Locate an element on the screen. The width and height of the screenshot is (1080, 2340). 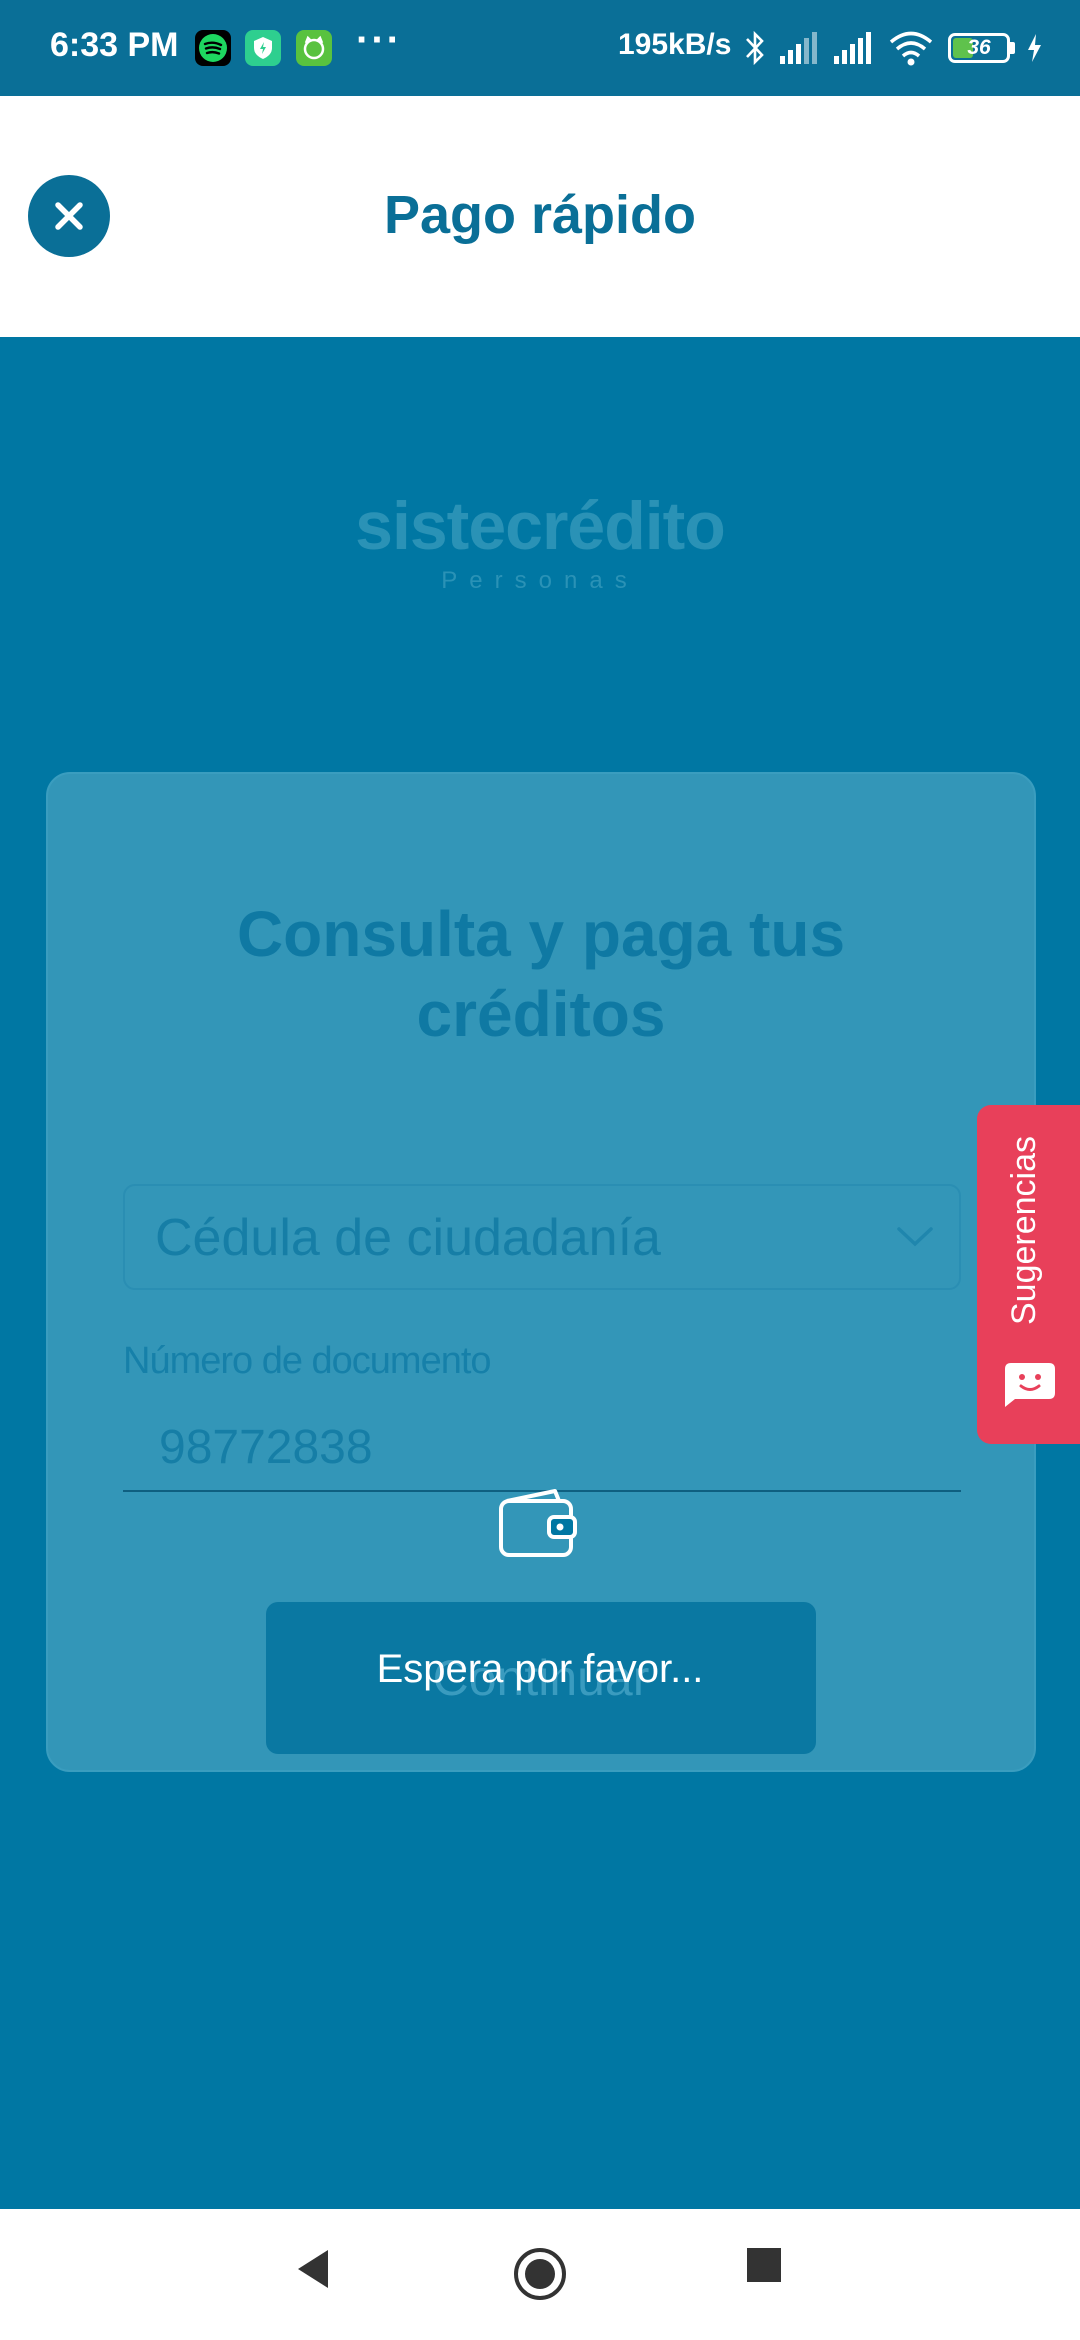
home-icon is located at coordinates (540, 2274).